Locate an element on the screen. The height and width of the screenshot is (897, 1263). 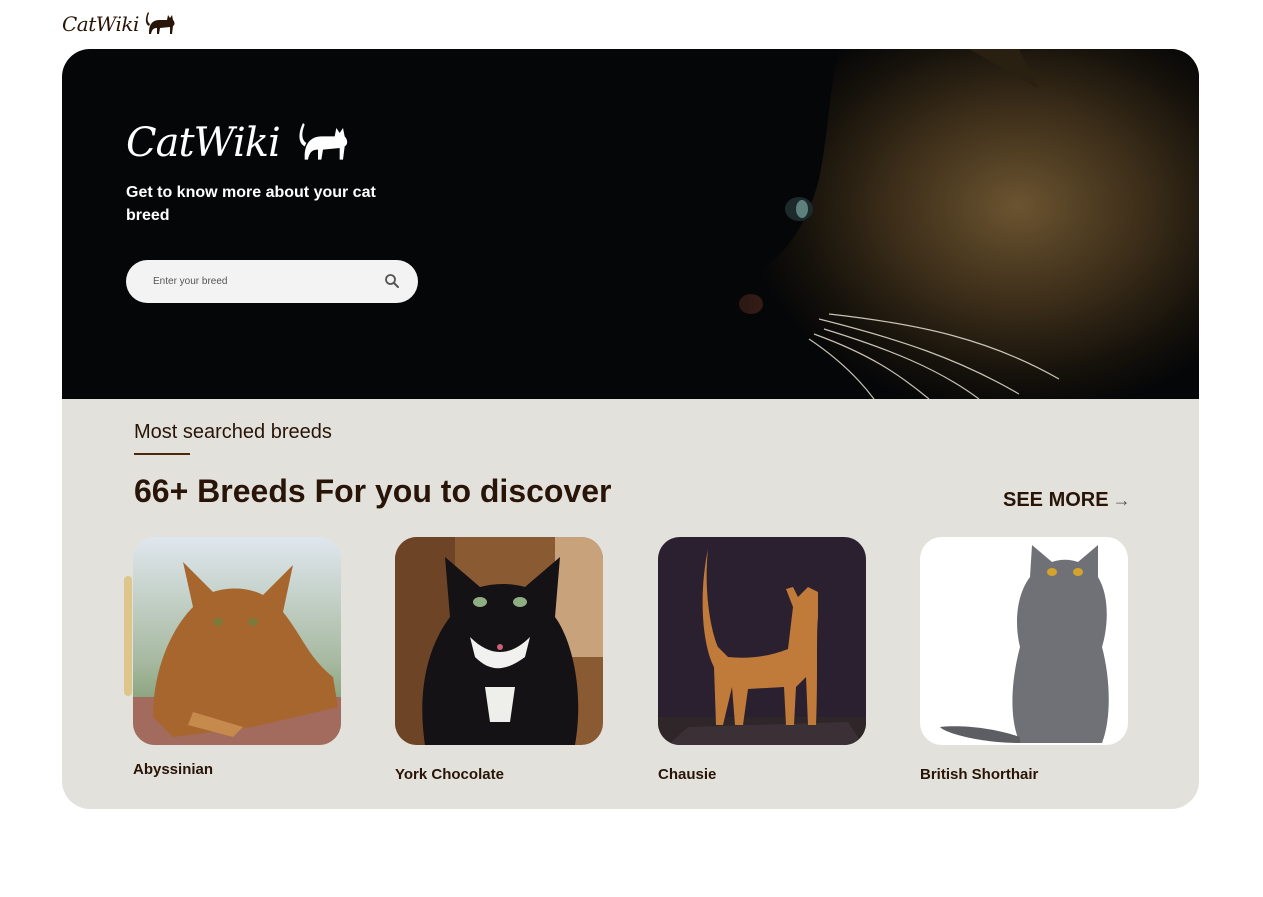
breed-image-york-chocolate is located at coordinates (499, 641).